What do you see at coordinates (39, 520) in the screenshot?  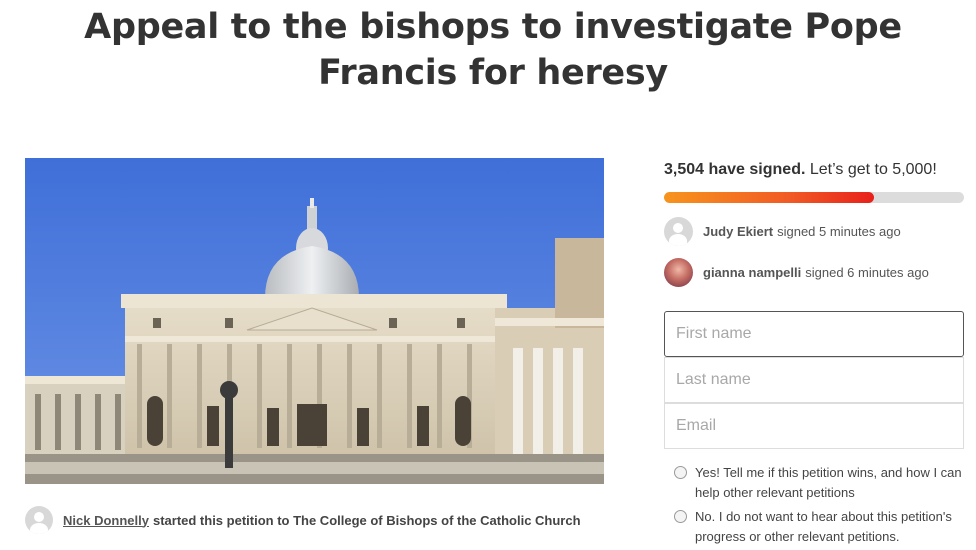 I see `starter-avatar-icon` at bounding box center [39, 520].